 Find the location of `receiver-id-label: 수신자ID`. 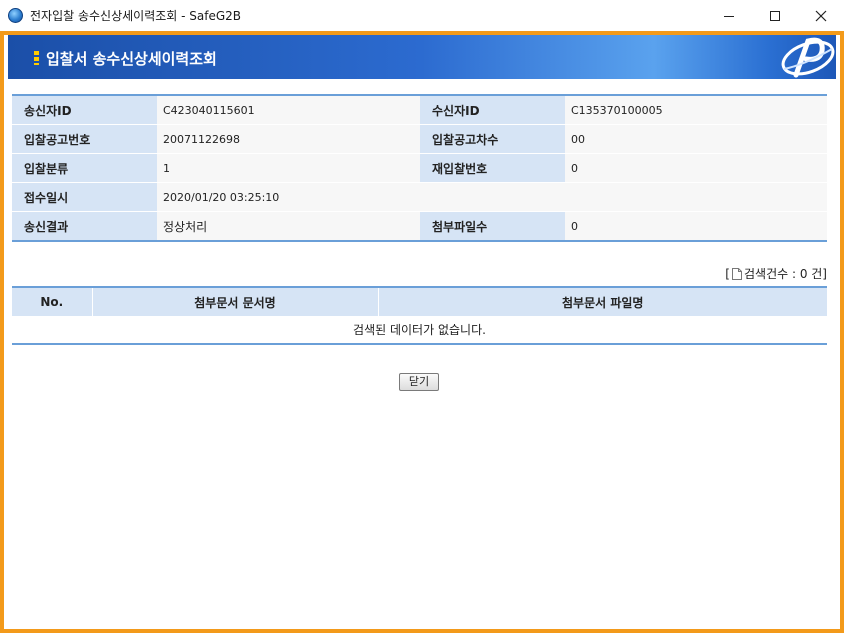

receiver-id-label: 수신자ID is located at coordinates (492, 110).